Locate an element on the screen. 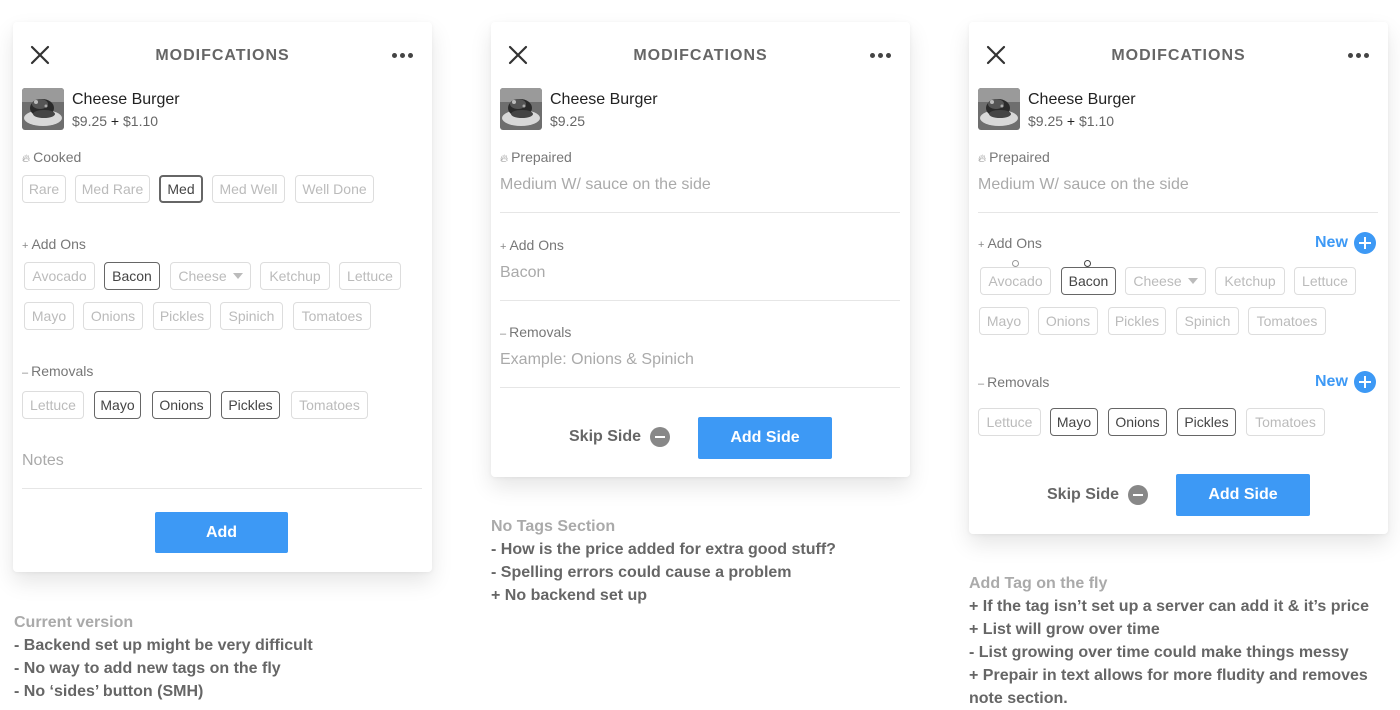 The height and width of the screenshot is (710, 1400). burger-thumbnail is located at coordinates (999, 109).